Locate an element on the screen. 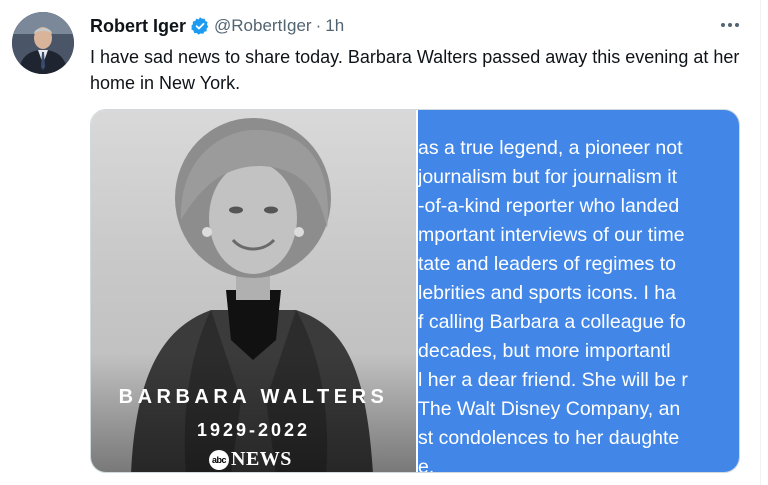 Image resolution: width=768 pixels, height=485 pixels. quote-line: e. is located at coordinates (426, 464).